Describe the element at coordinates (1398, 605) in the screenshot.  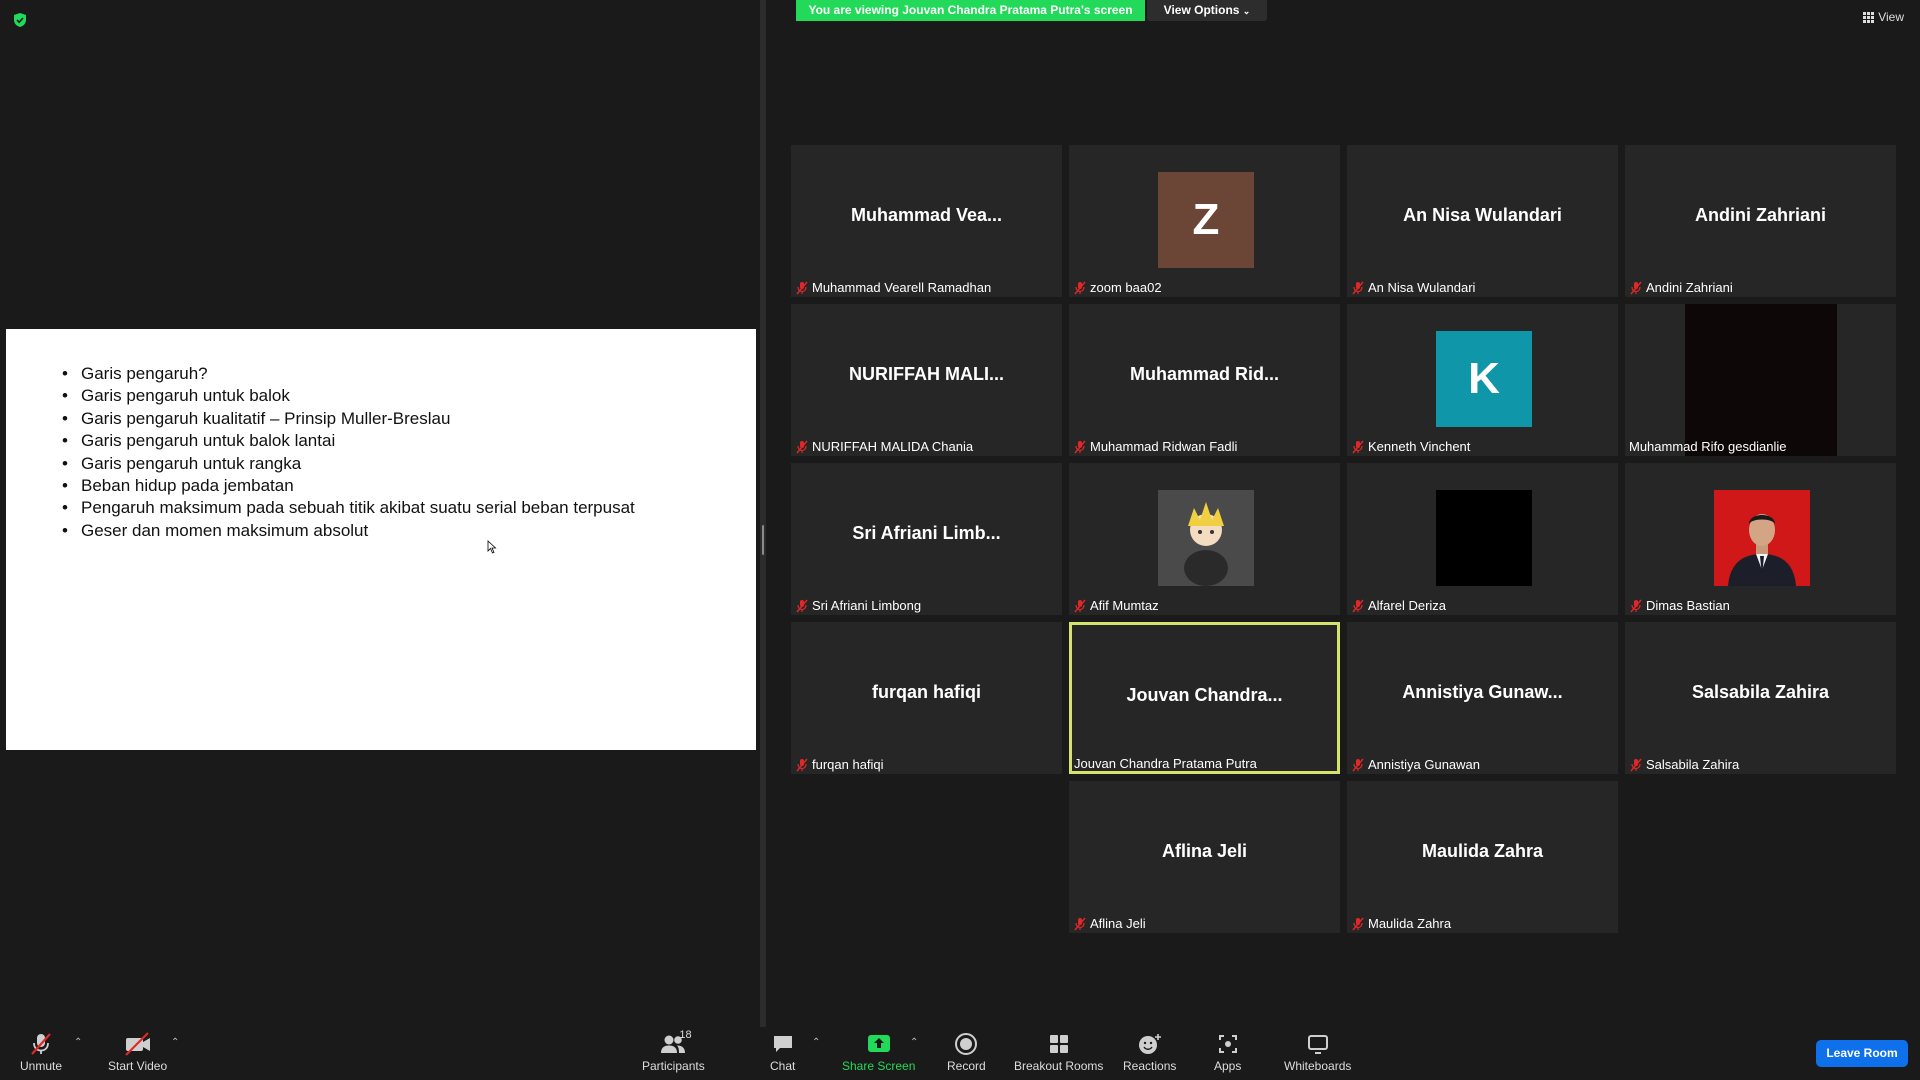
I see `participant-name-caption: Alfarel Deriza` at that location.